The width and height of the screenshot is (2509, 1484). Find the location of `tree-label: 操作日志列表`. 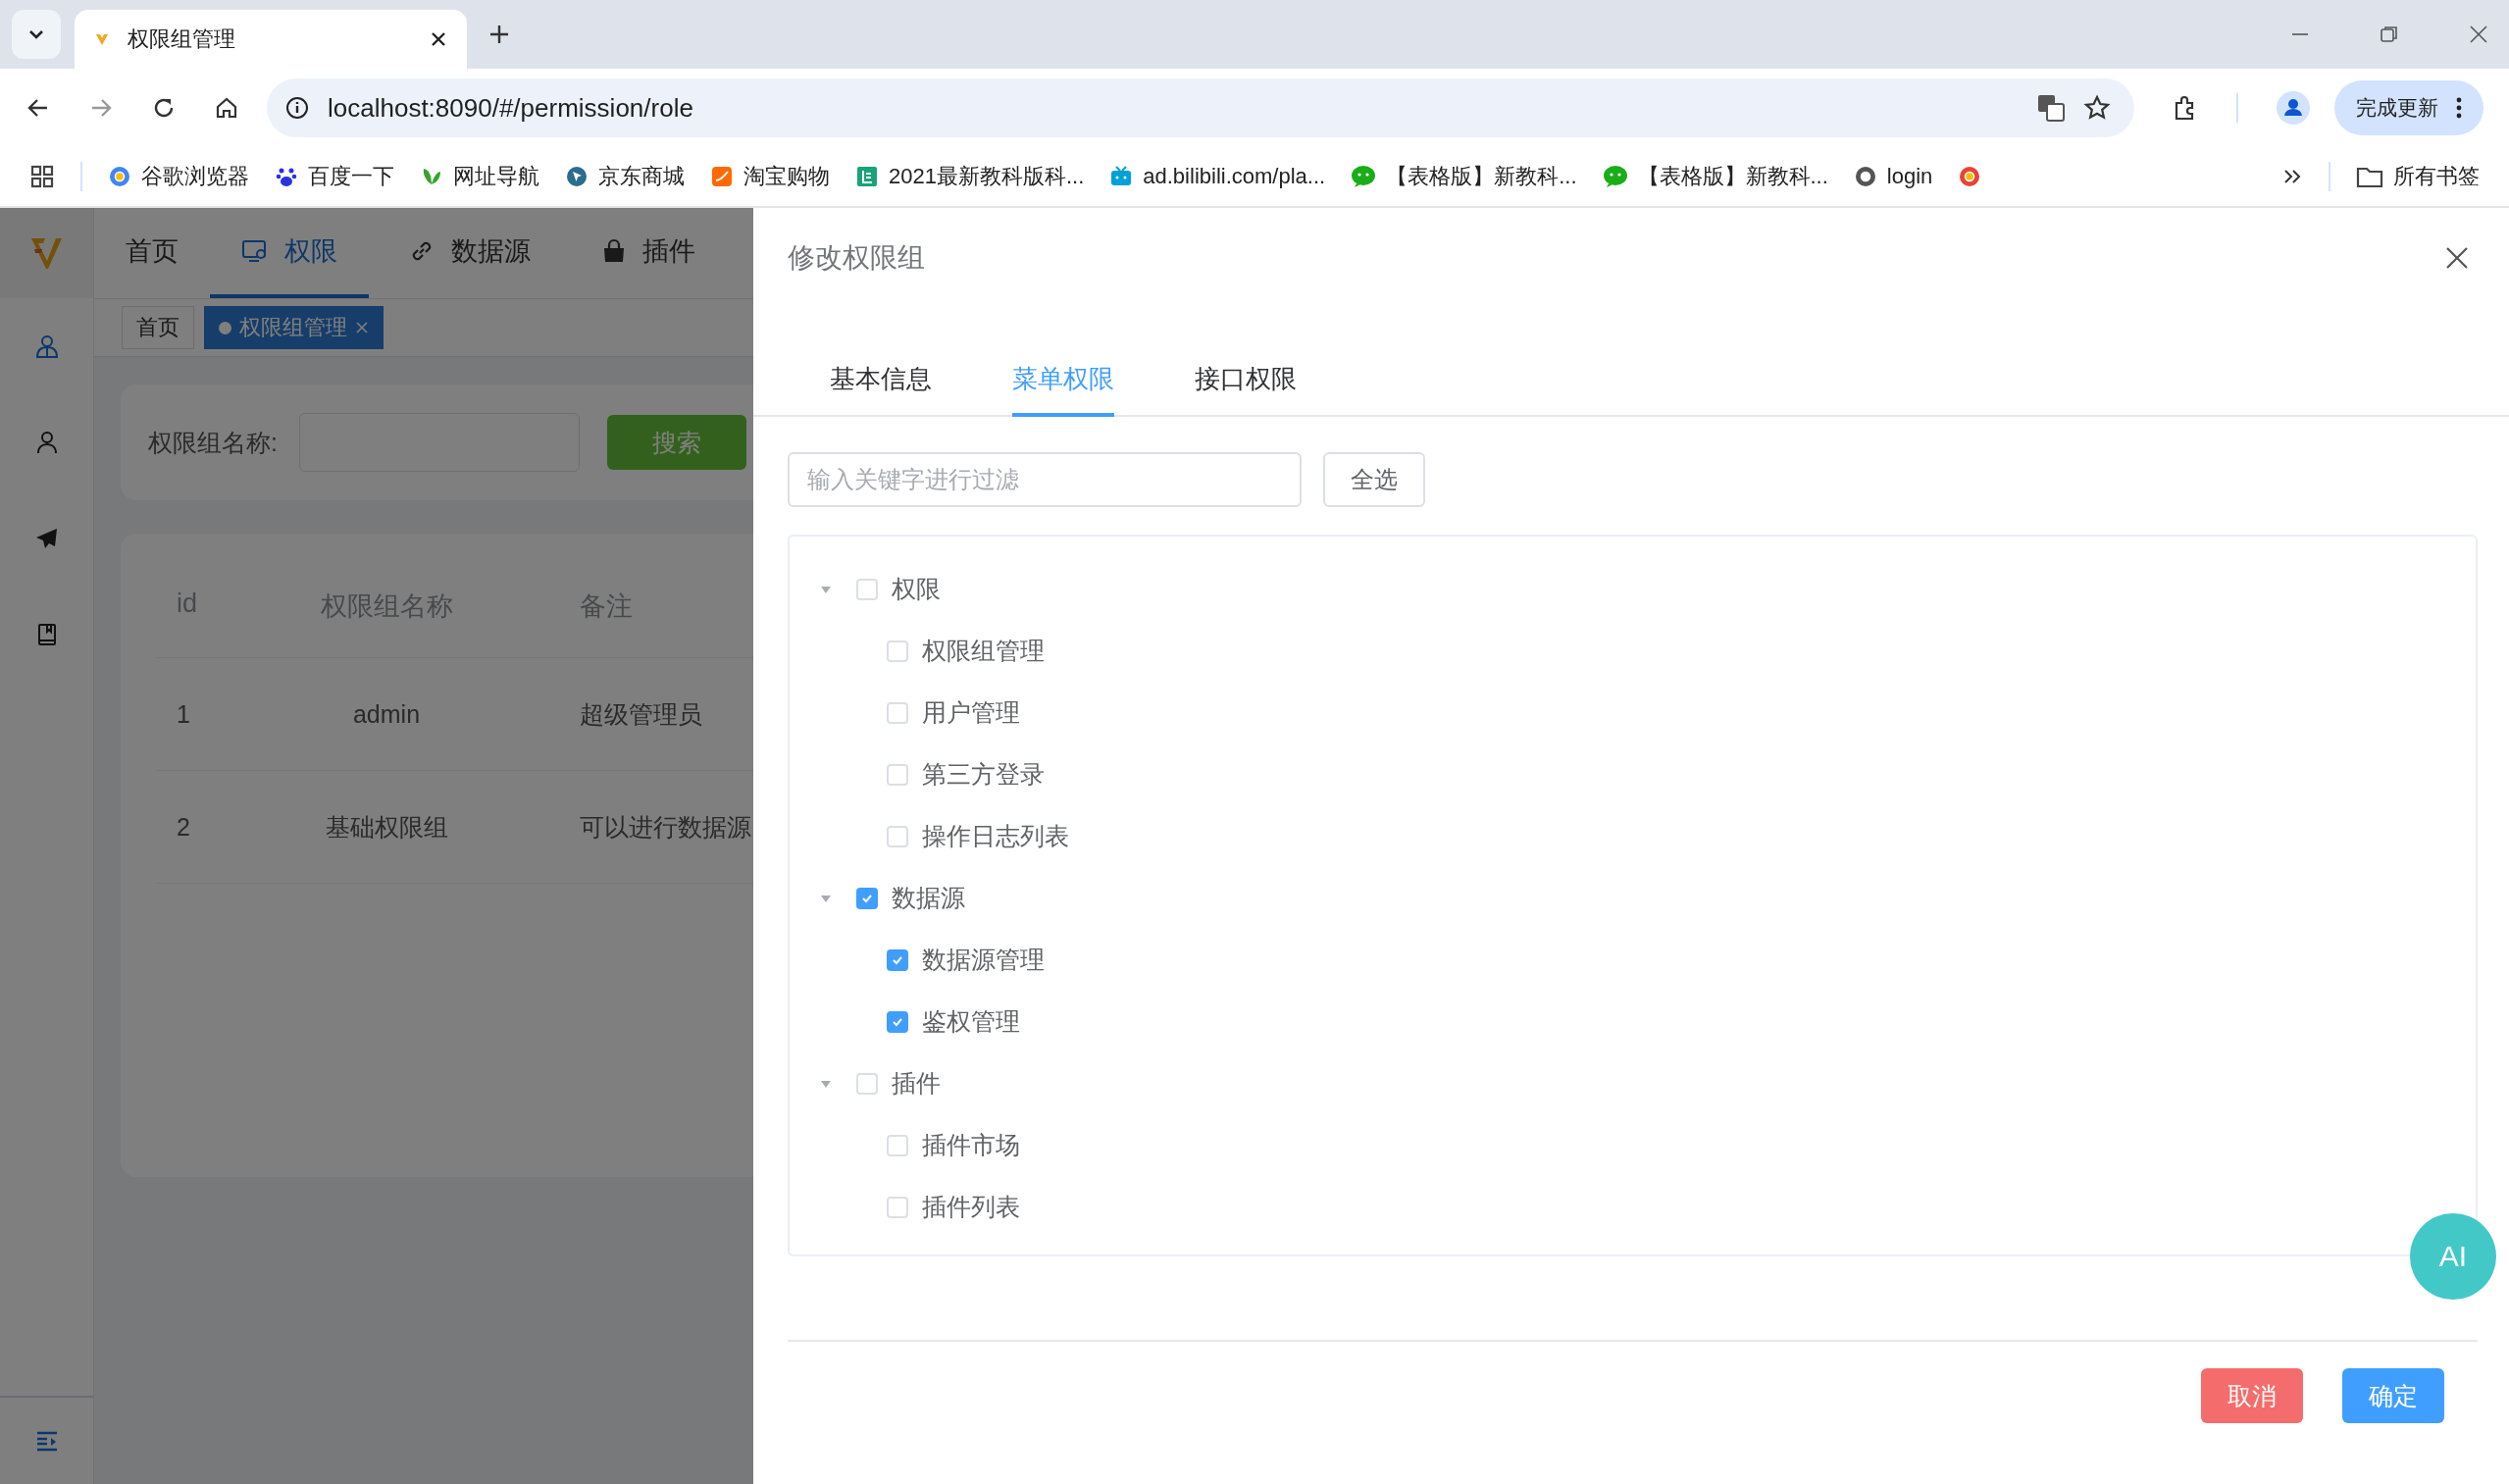

tree-label: 操作日志列表 is located at coordinates (995, 836).